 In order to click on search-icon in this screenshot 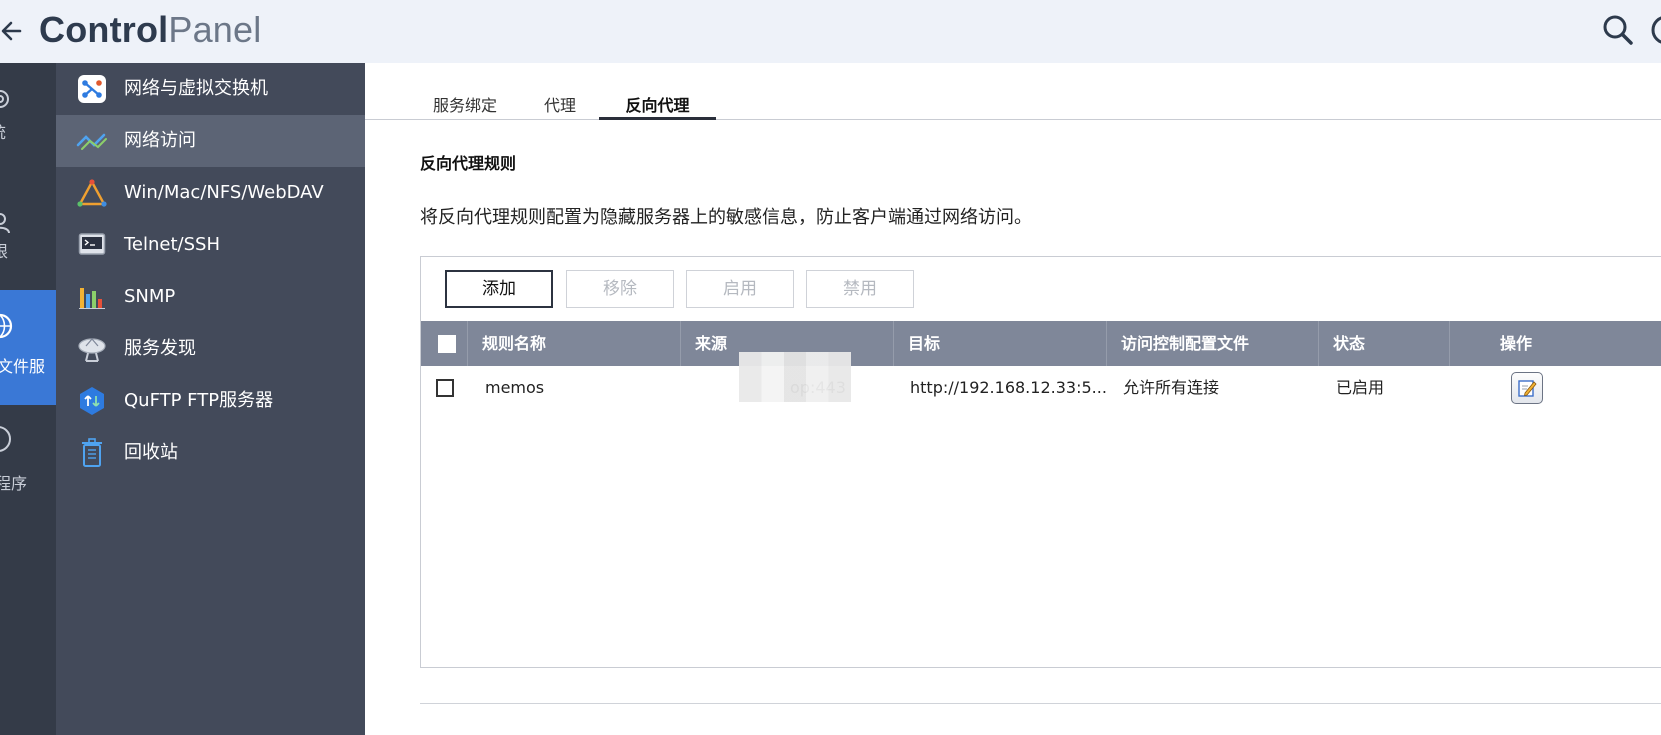, I will do `click(1618, 30)`.